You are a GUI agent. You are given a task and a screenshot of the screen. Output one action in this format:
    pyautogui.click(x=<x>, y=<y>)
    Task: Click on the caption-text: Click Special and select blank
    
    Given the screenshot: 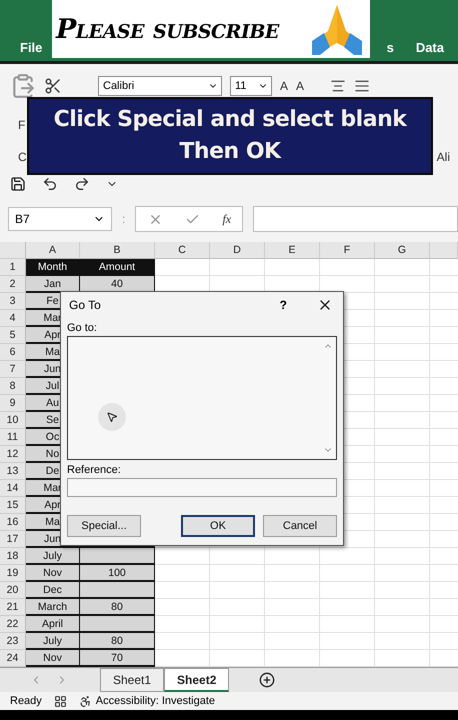 What is the action you would take?
    pyautogui.click(x=230, y=120)
    